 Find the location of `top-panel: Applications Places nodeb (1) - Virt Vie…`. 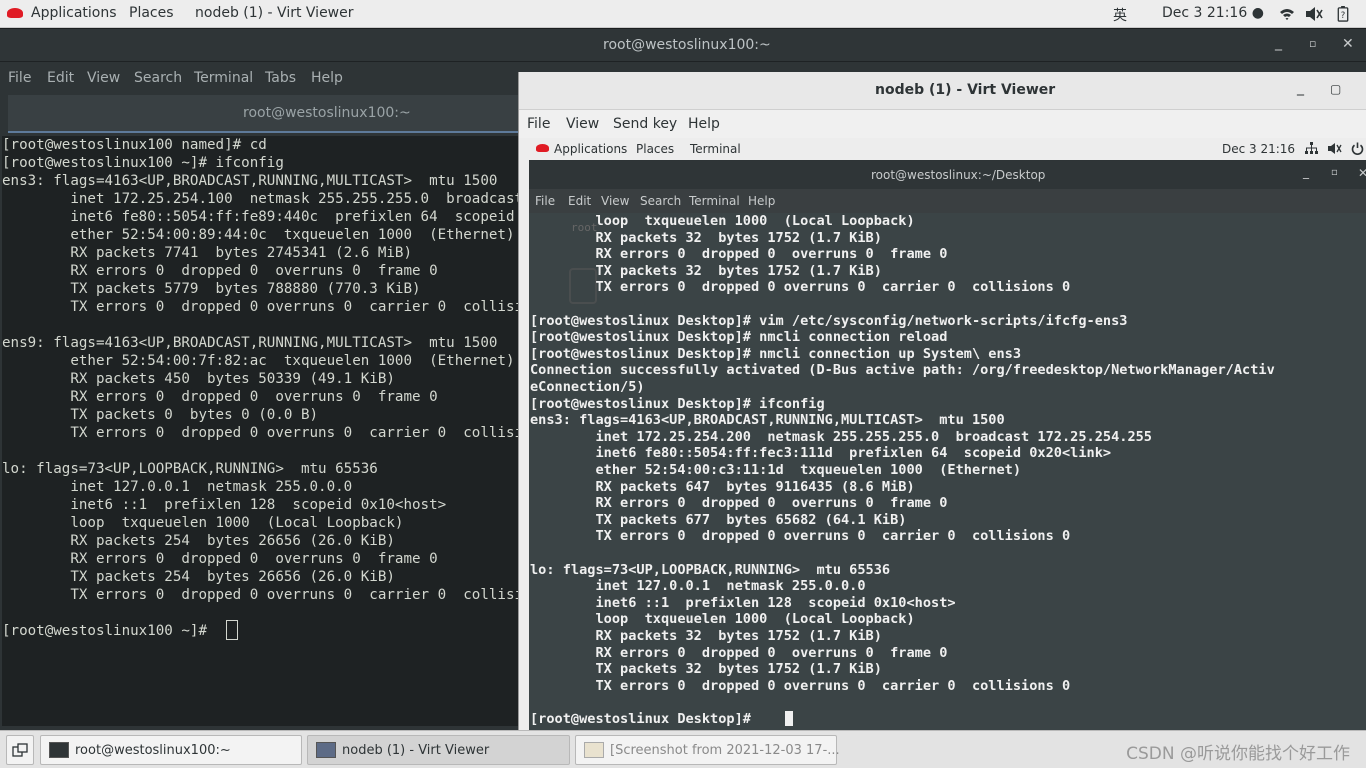

top-panel: Applications Places nodeb (1) - Virt Vie… is located at coordinates (683, 14).